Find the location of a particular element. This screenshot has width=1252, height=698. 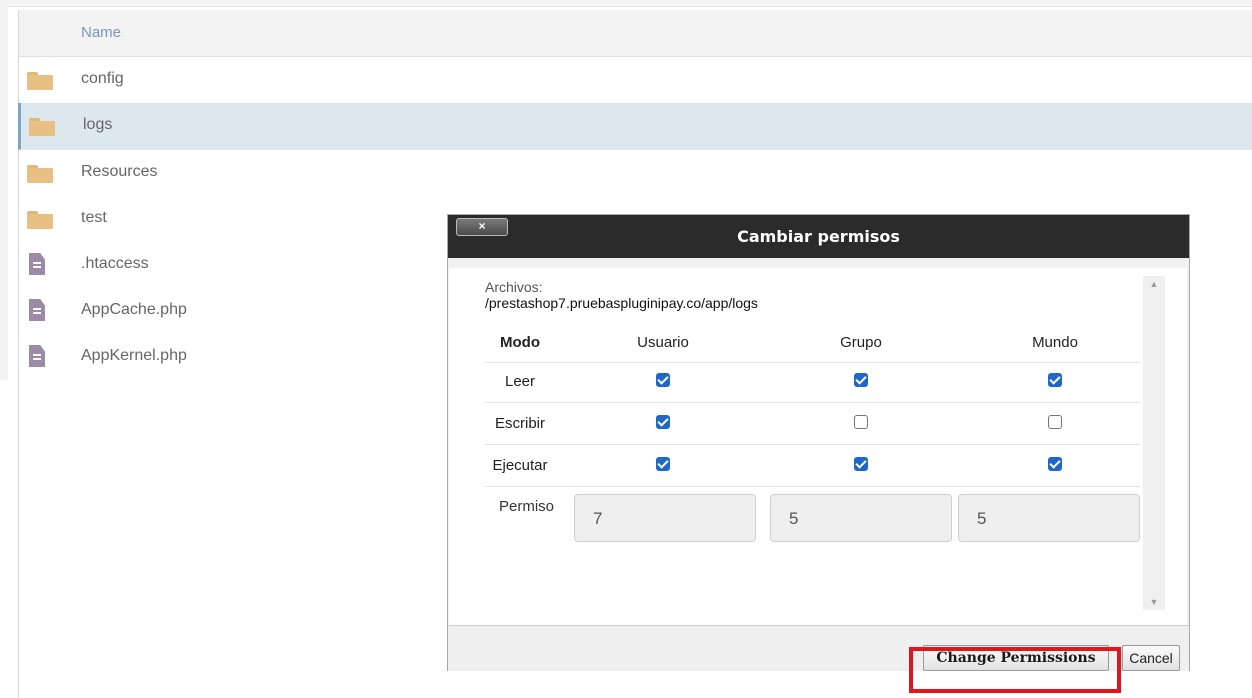

scroll-down-arrow-icon: ▼ is located at coordinates (1154, 602).